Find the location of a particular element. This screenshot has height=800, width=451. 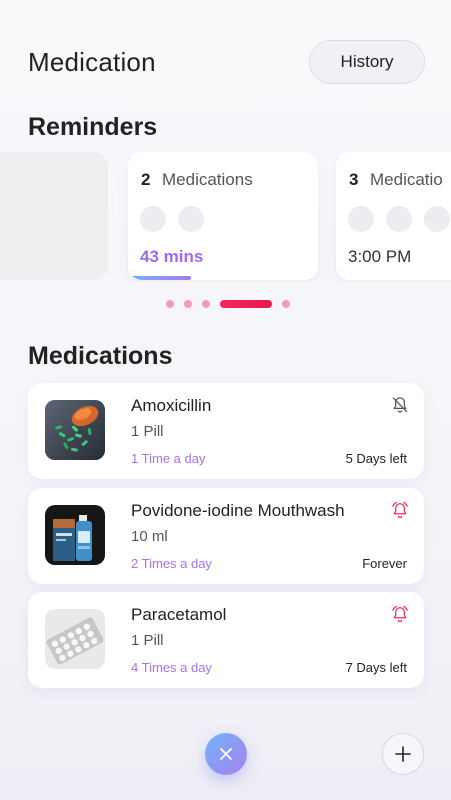

reminder-card: 2 Medications 43 mins is located at coordinates (223, 216).